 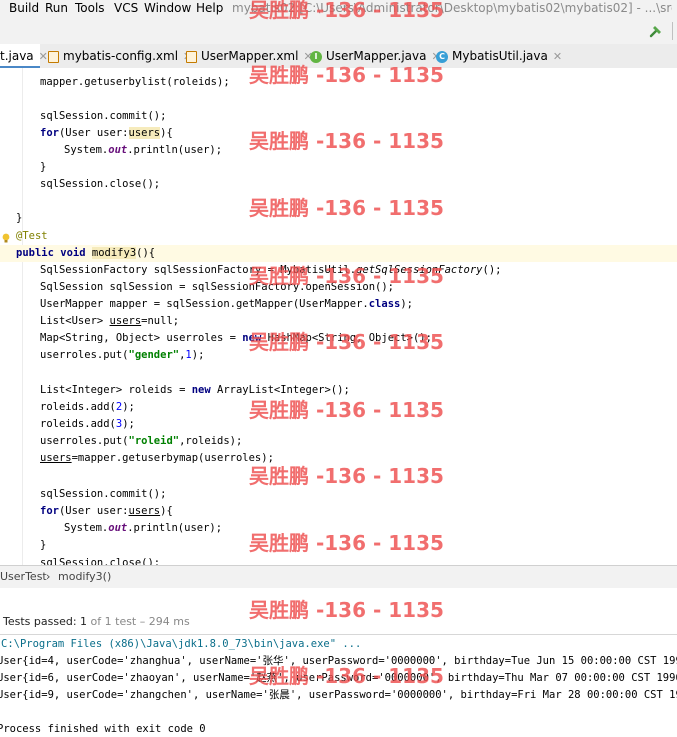 What do you see at coordinates (209, 8) in the screenshot?
I see `menu-help: Help` at bounding box center [209, 8].